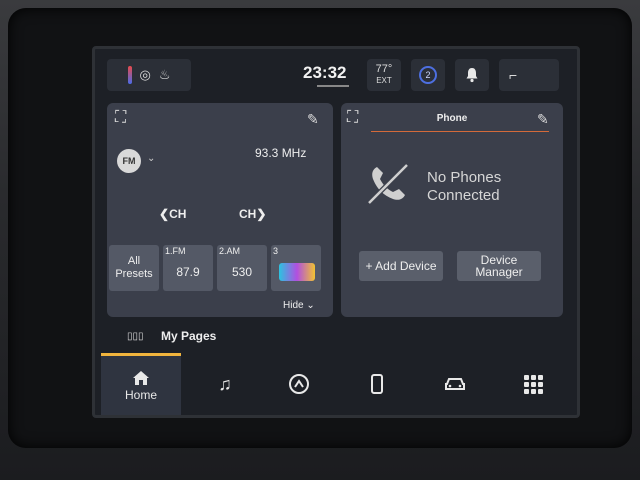  What do you see at coordinates (129, 75) in the screenshot?
I see `temperature-gauge-icon` at bounding box center [129, 75].